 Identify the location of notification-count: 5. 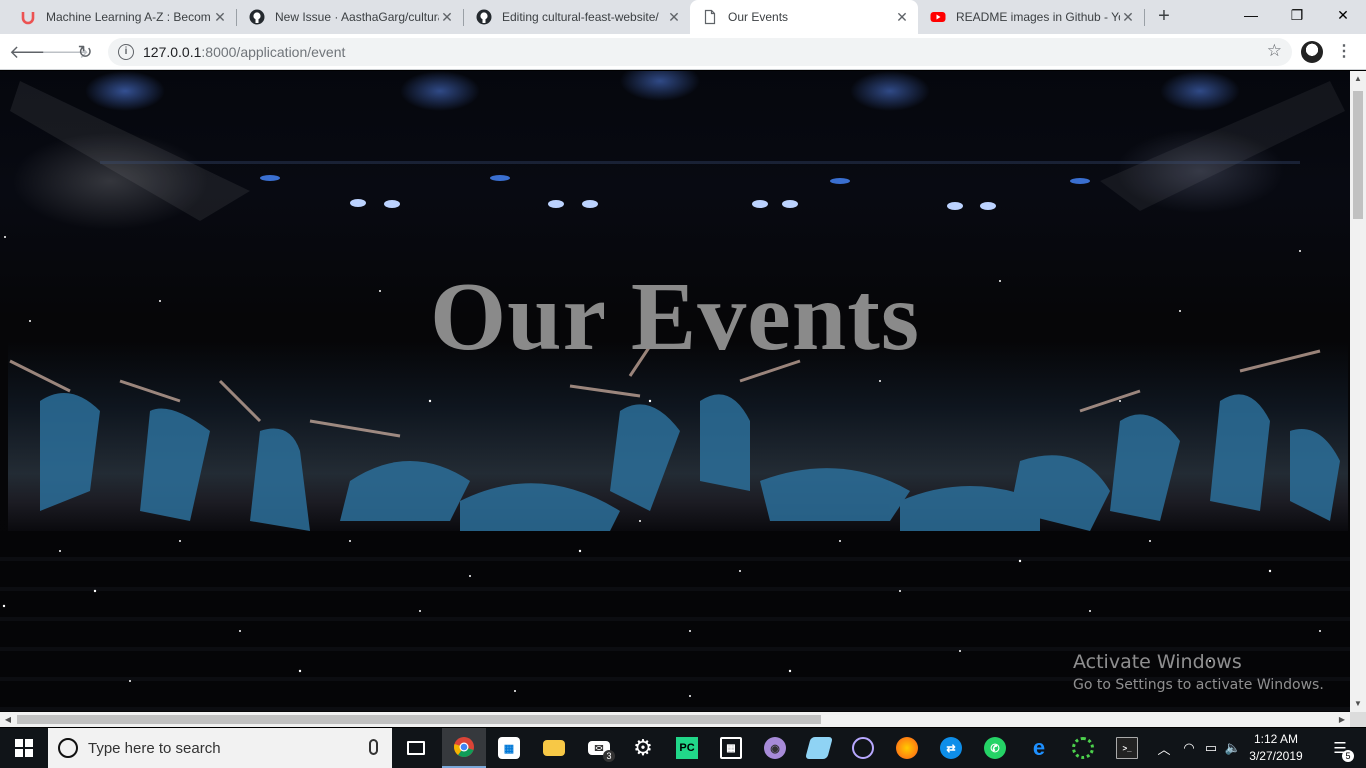
(1348, 756).